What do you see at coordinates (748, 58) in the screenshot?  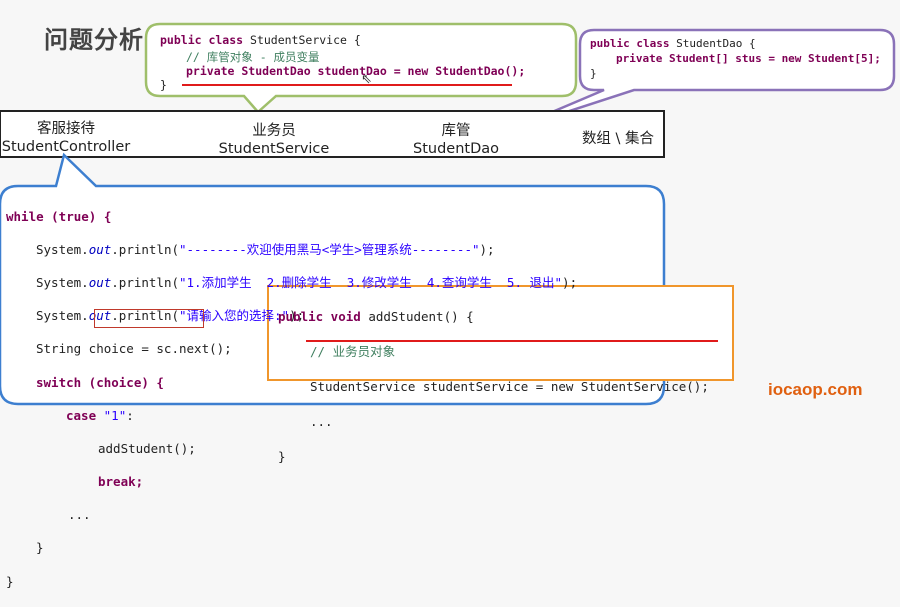 I see `dao-field-line: private Student[] stus = new Student[5];` at bounding box center [748, 58].